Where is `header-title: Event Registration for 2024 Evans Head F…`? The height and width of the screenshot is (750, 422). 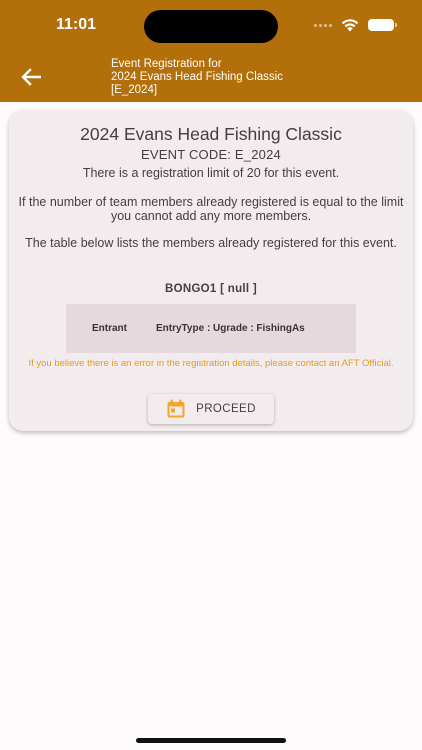
header-title: Event Registration for 2024 Evans Head F… is located at coordinates (221, 77).